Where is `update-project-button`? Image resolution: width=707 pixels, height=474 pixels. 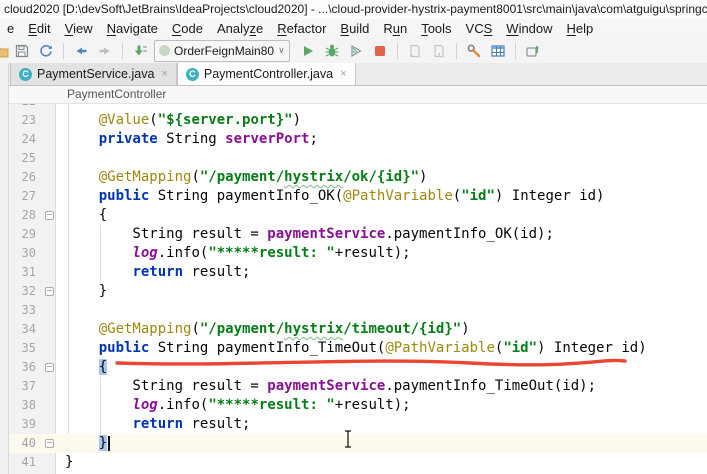
update-project-button is located at coordinates (140, 51).